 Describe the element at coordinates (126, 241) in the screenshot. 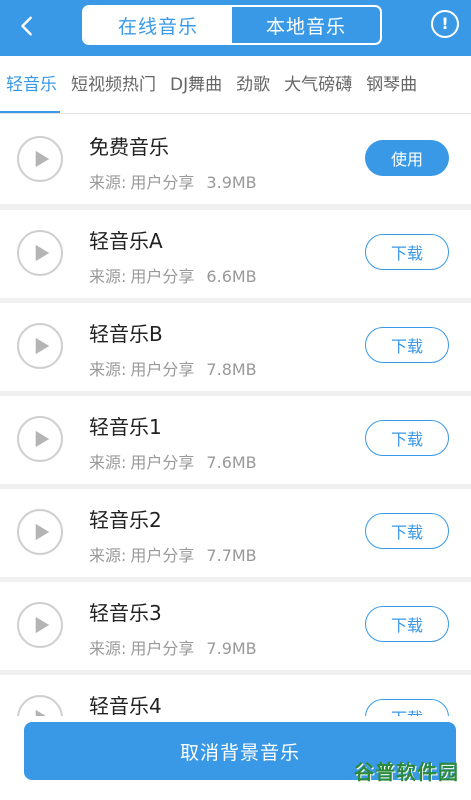

I see `track-title: 轻音乐A` at that location.